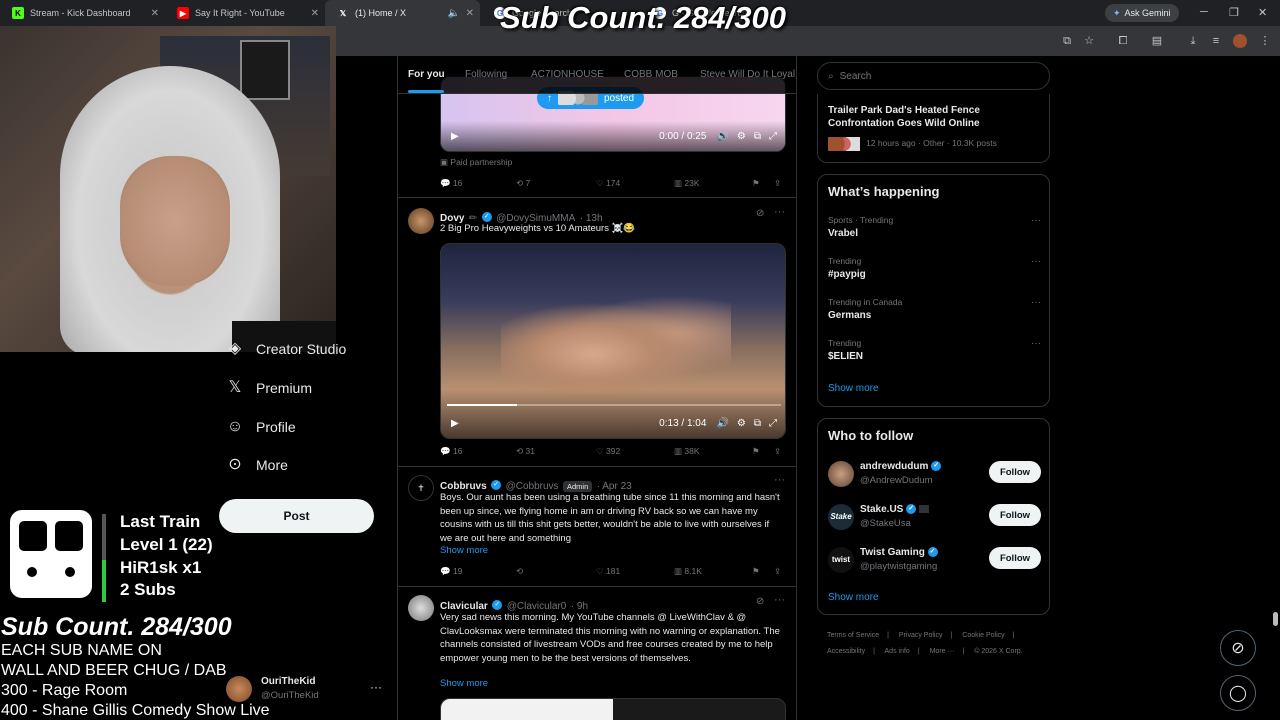 Image resolution: width=1280 pixels, height=720 pixels. What do you see at coordinates (257, 465) in the screenshot?
I see `nav-more: ⊙ More` at bounding box center [257, 465].